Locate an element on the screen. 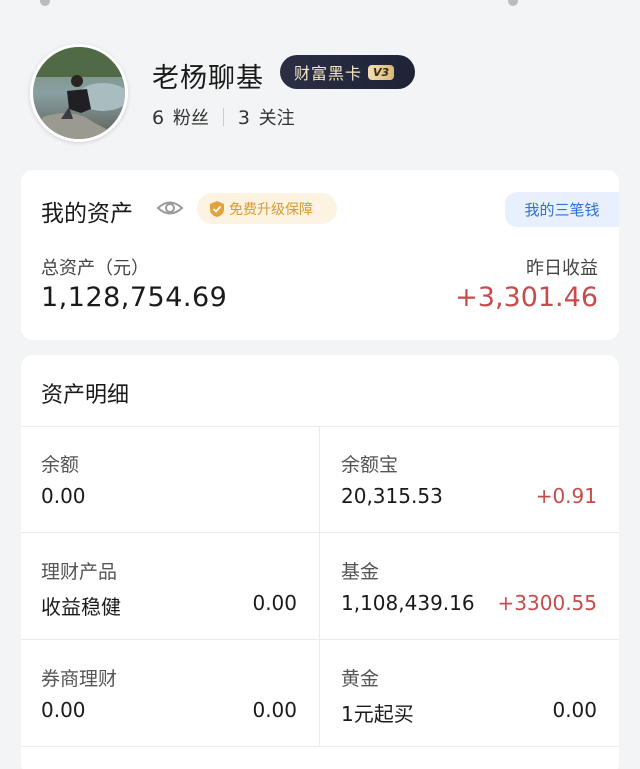  fans-label: 粉丝 is located at coordinates (190, 118).